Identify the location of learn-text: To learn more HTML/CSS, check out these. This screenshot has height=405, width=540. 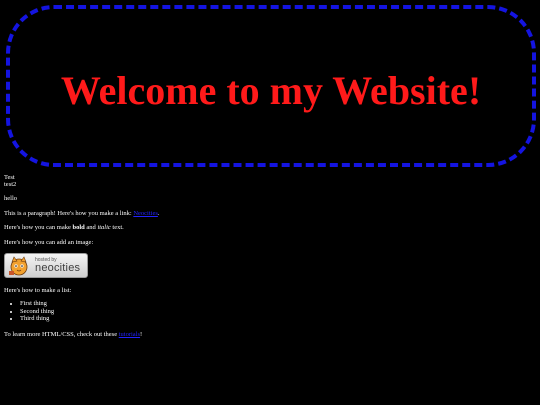
(61, 334).